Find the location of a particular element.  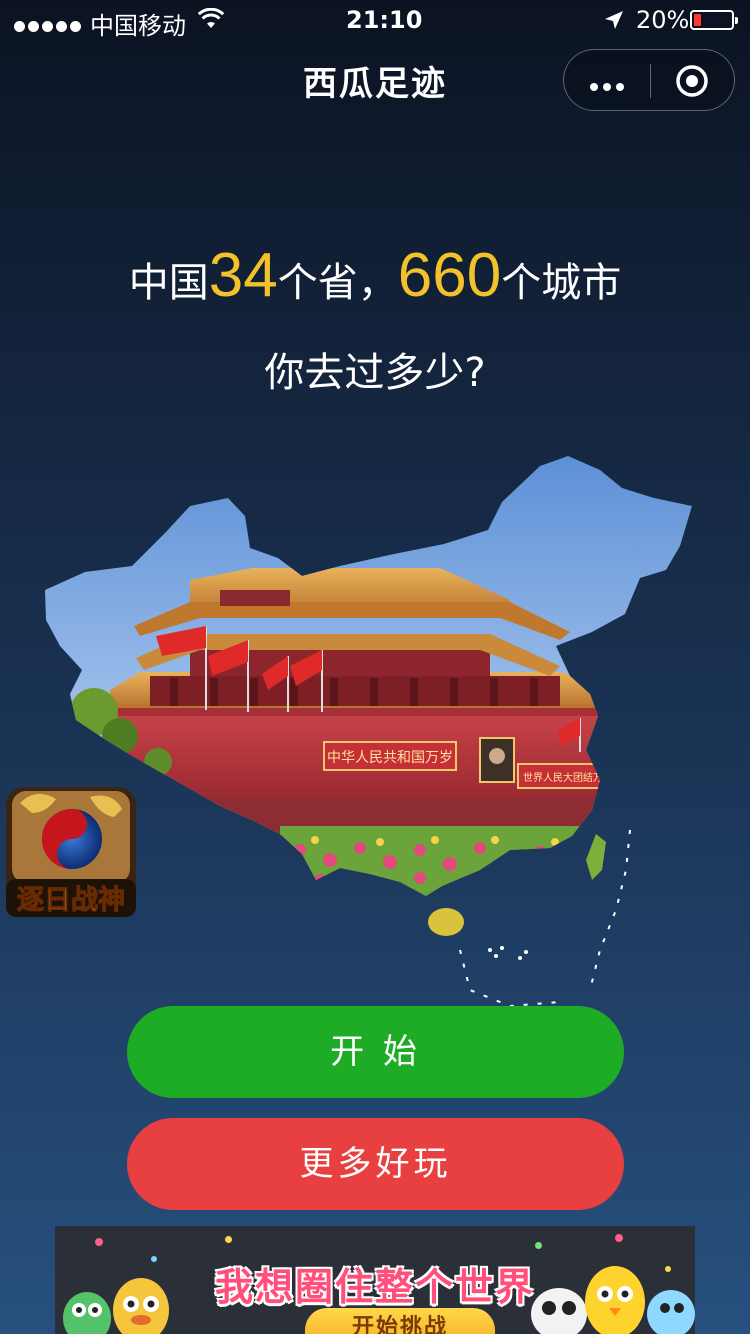

banner-ad-title: 我想圈住整个世界 is located at coordinates (374, 1287).